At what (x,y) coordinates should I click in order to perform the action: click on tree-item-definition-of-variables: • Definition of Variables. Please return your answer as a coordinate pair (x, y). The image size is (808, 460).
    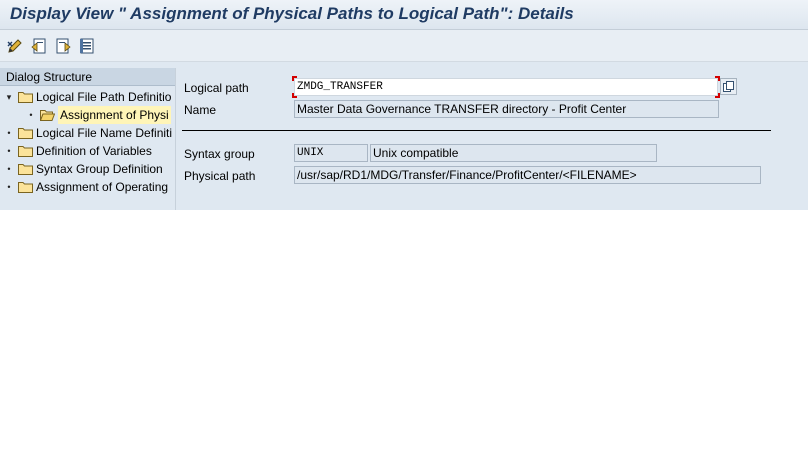
    Looking at the image, I should click on (78, 151).